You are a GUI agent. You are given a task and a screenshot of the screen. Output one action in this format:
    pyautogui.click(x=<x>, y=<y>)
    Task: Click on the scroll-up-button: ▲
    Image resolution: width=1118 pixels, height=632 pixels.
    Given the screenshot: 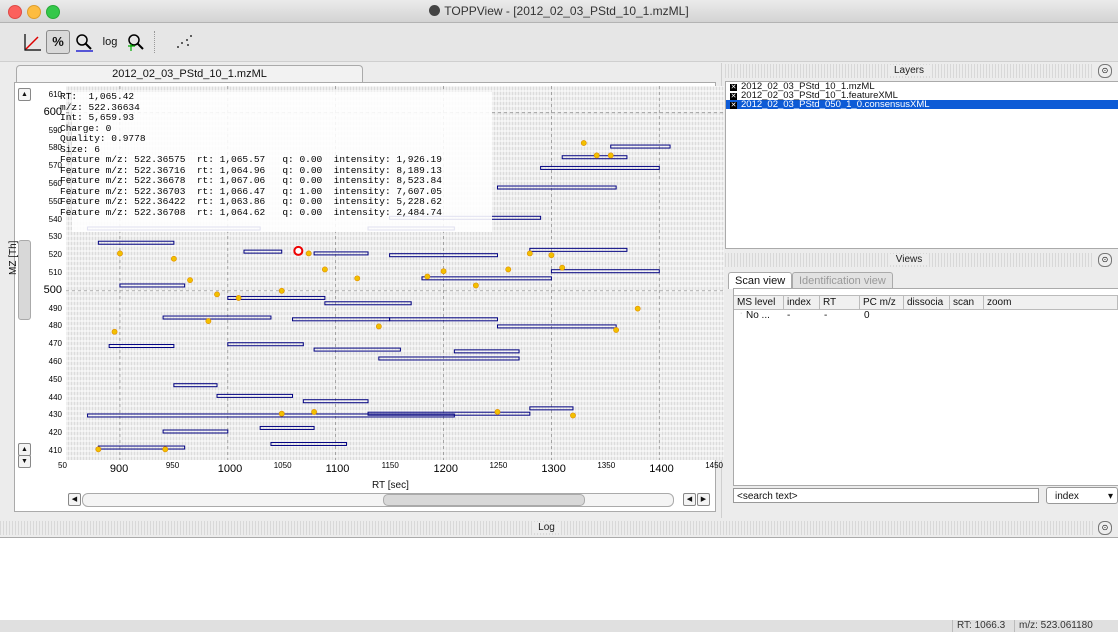 What is the action you would take?
    pyautogui.click(x=24, y=94)
    